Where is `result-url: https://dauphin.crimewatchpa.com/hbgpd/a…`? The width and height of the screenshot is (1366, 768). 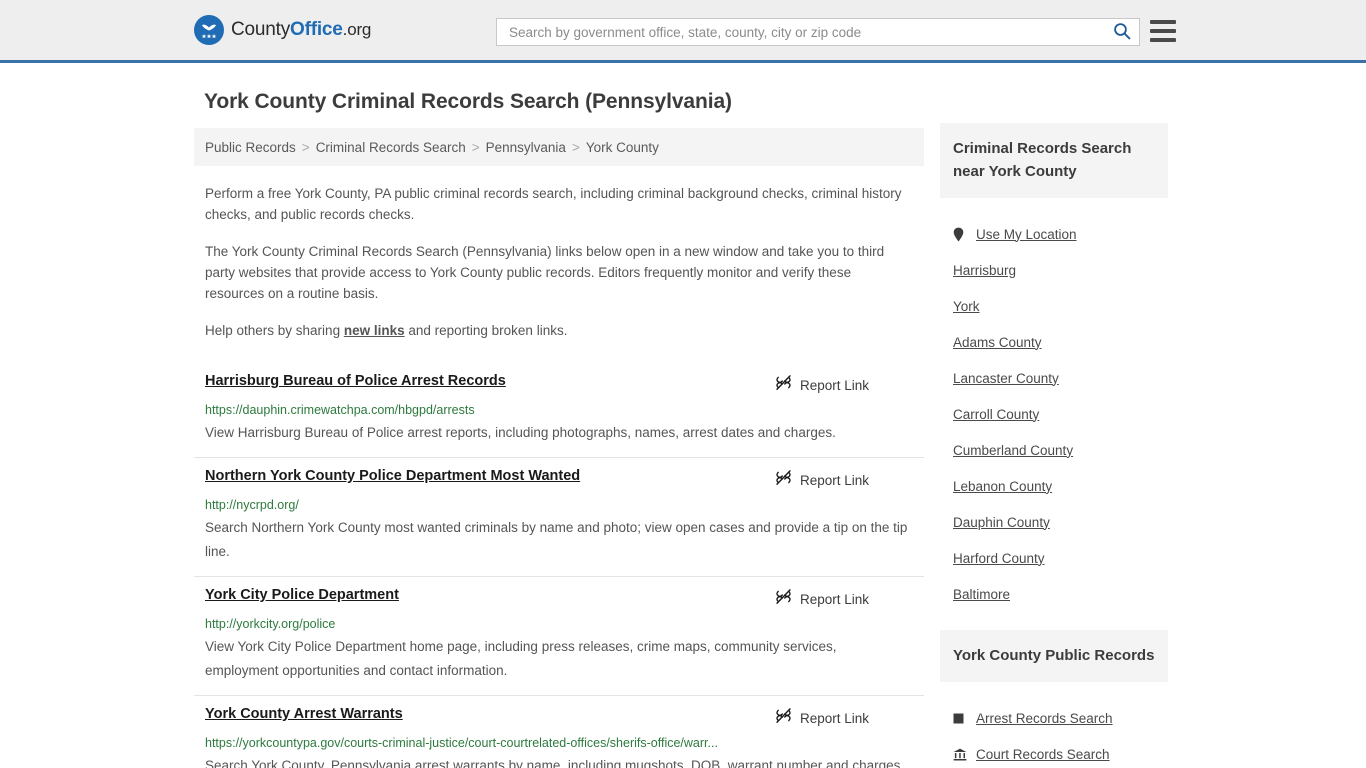
result-url: https://dauphin.crimewatchpa.com/hbgpd/a… is located at coordinates (559, 410).